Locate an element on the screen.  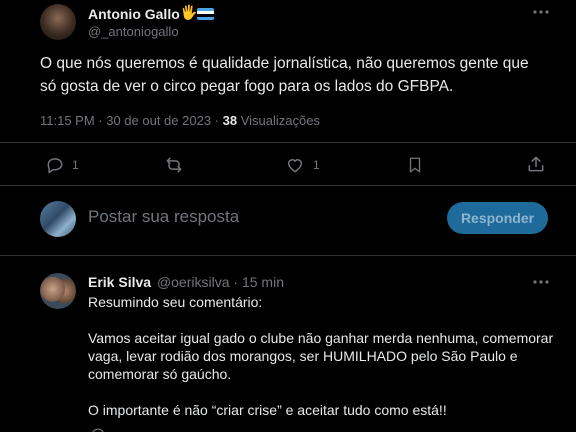
current-user-avatar is located at coordinates (58, 219).